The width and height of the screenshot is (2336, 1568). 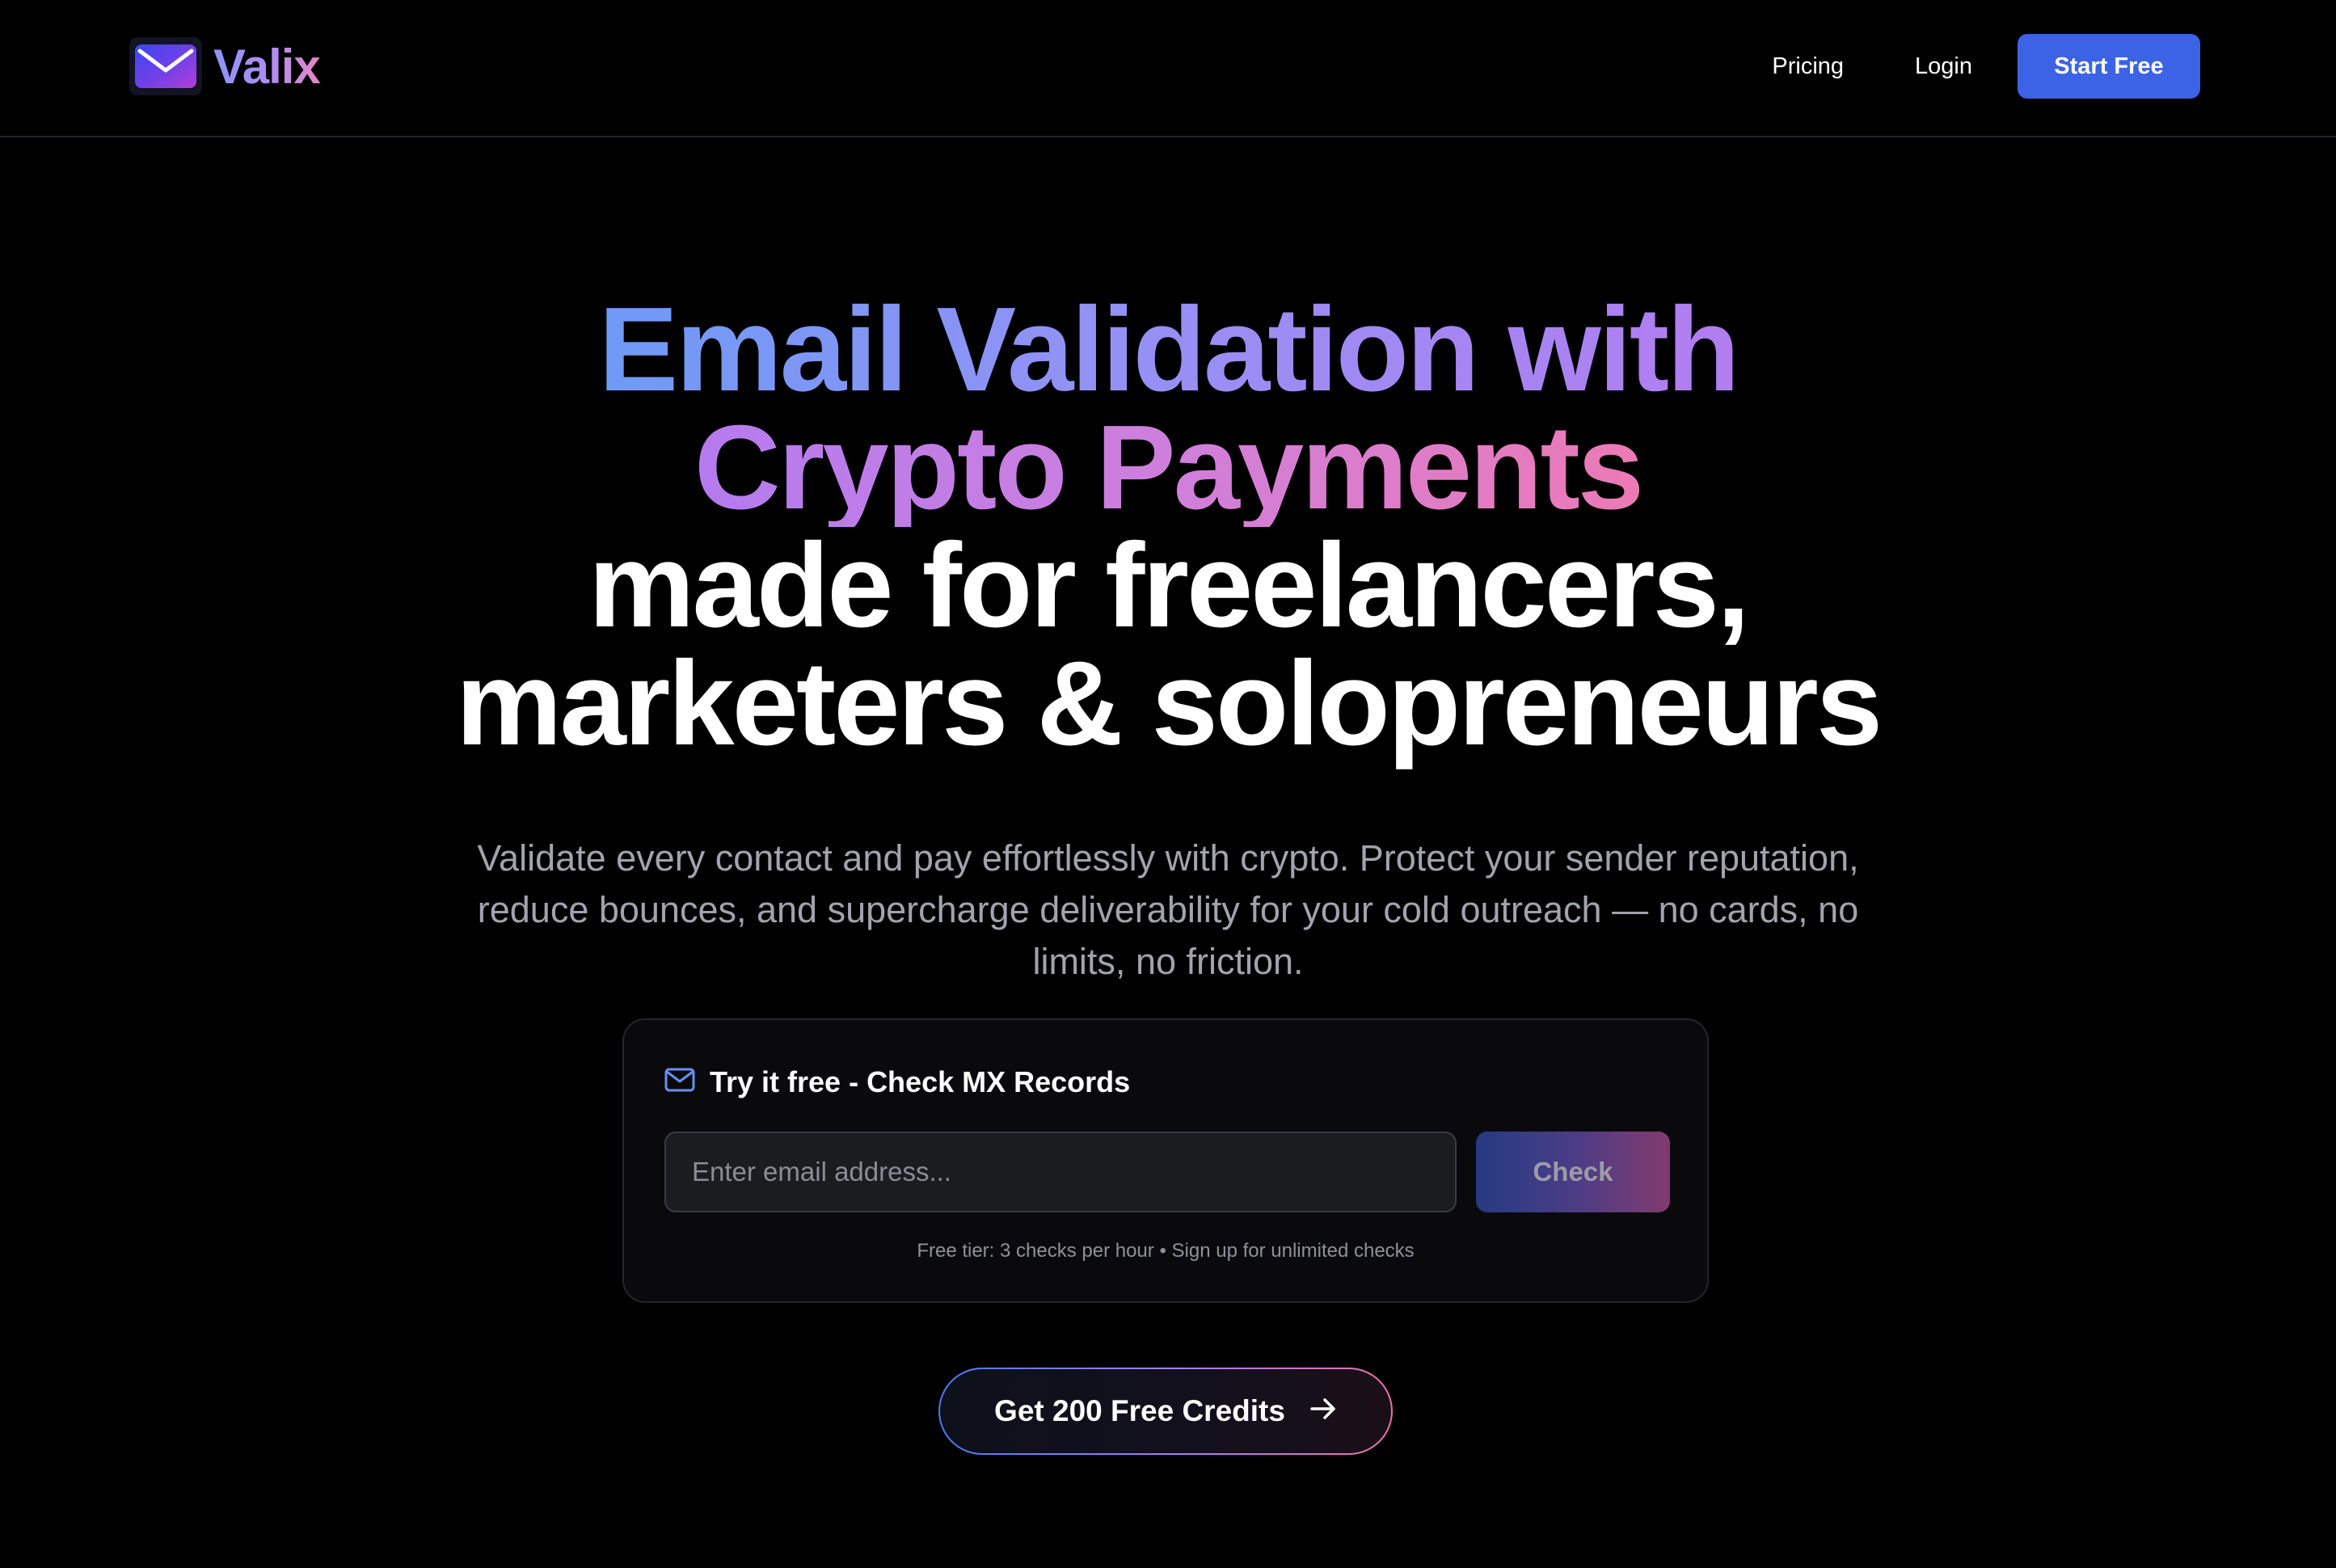 I want to click on envelope-icon, so click(x=165, y=66).